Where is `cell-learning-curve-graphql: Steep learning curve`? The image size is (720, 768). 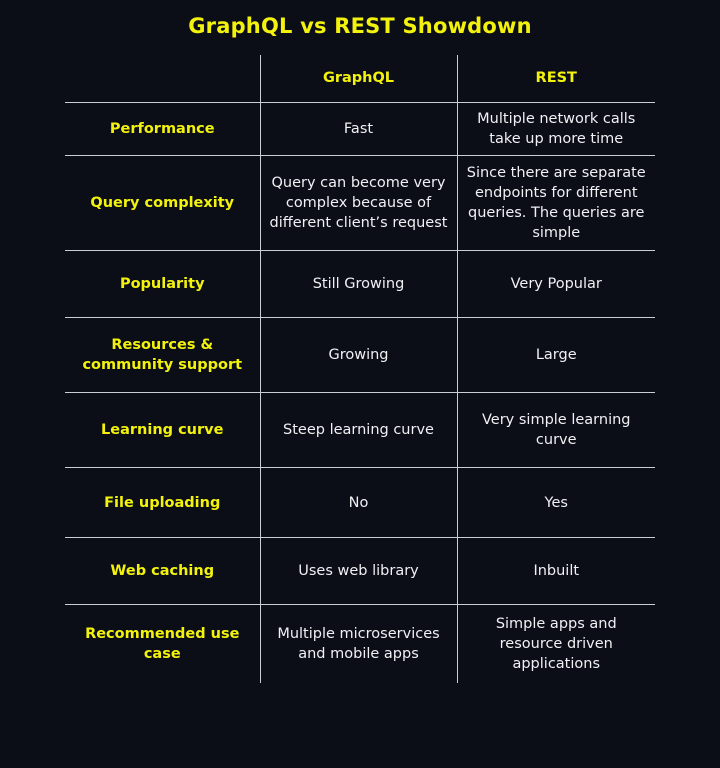 cell-learning-curve-graphql: Steep learning curve is located at coordinates (358, 430).